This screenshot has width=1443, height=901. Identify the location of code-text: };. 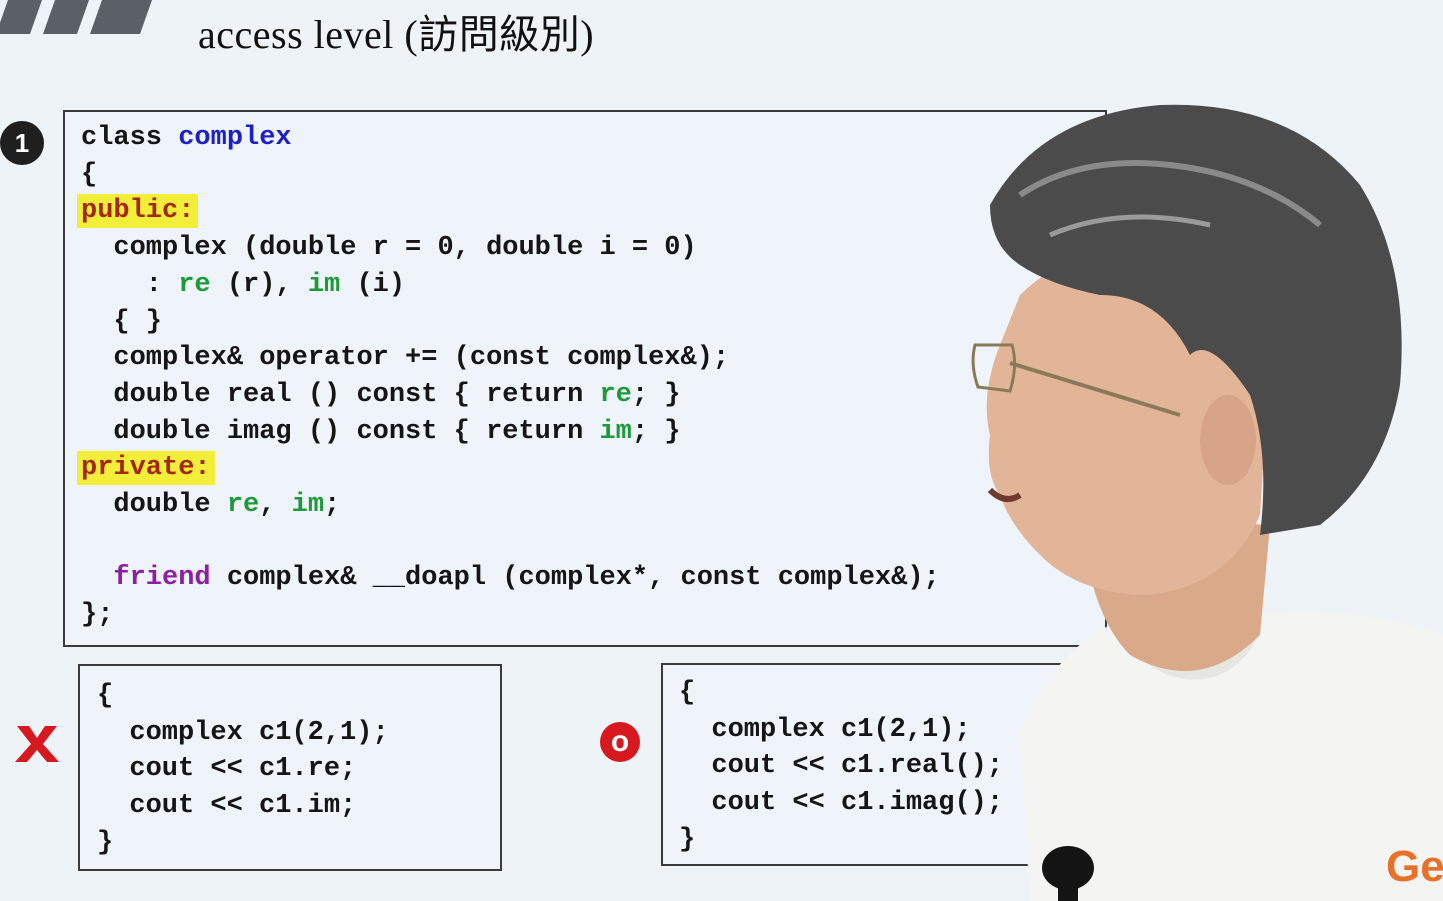
(97, 615).